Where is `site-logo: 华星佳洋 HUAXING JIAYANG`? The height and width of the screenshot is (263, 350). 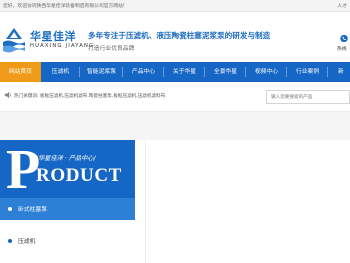
site-logo: 华星佳洋 HUAXING JIAYANG is located at coordinates (46, 44).